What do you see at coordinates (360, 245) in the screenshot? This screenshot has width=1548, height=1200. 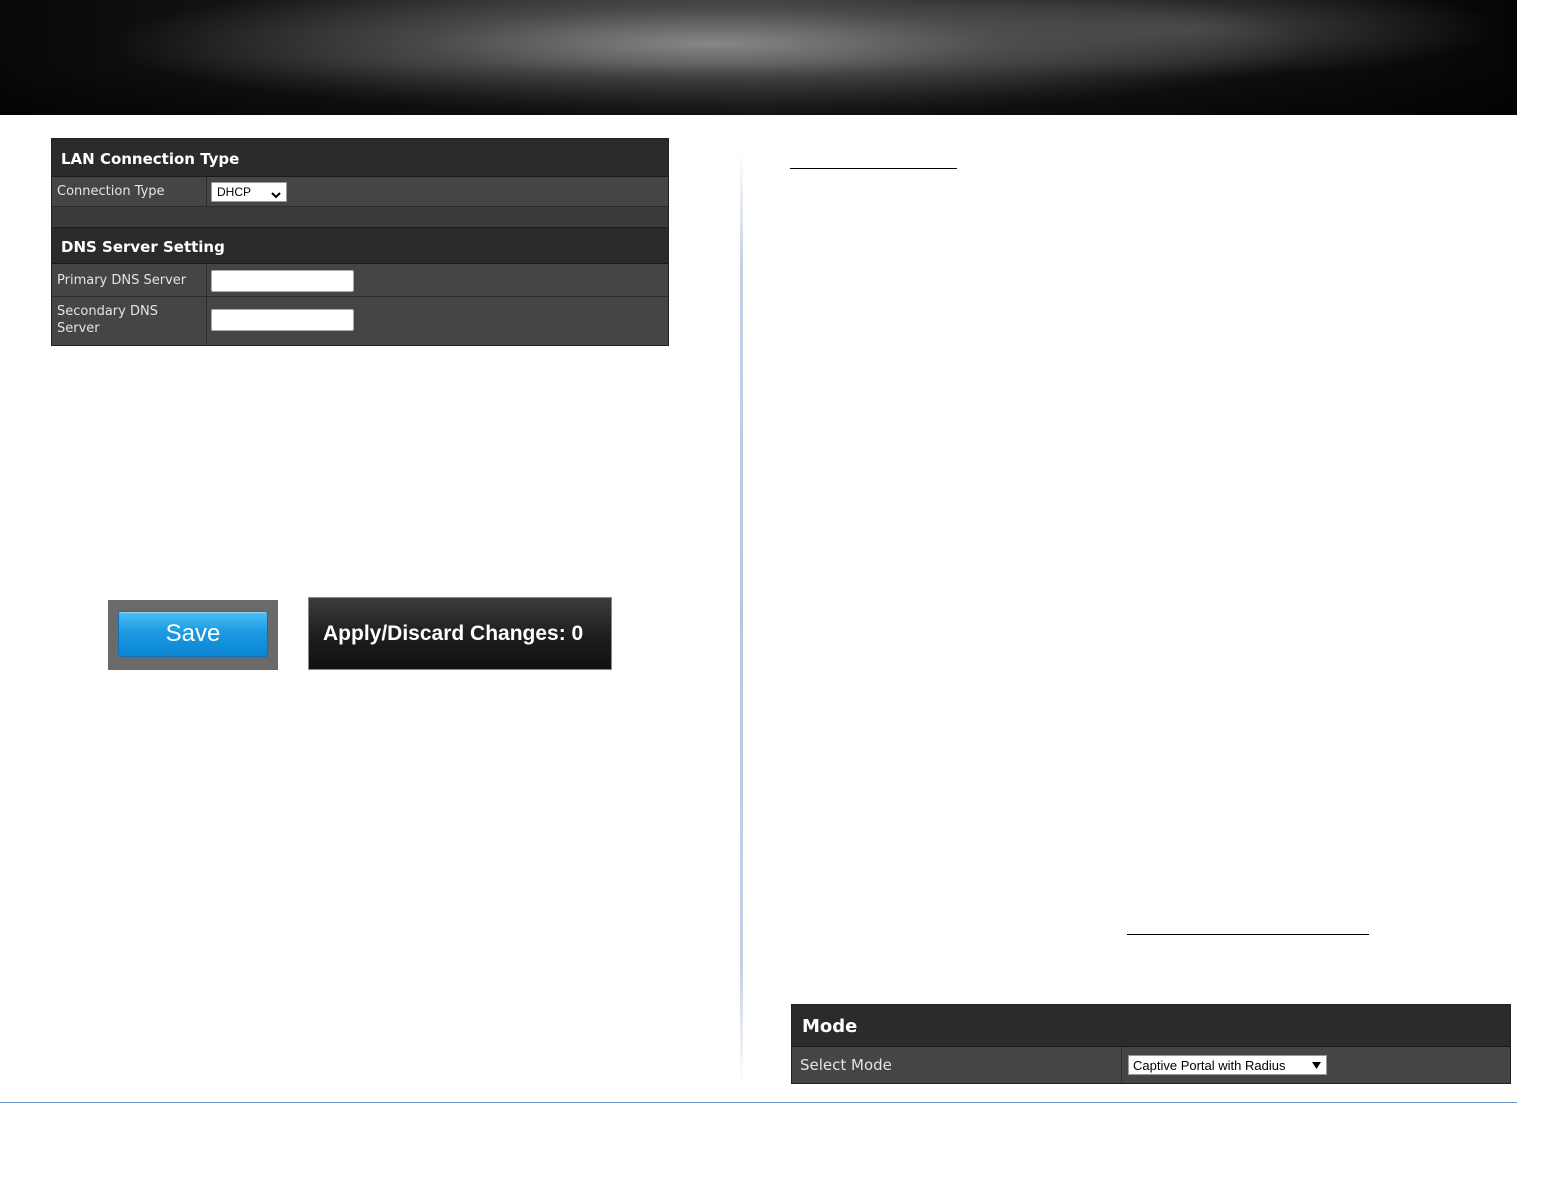 I see `dns-server-setting-header: DNS Server Setting` at bounding box center [360, 245].